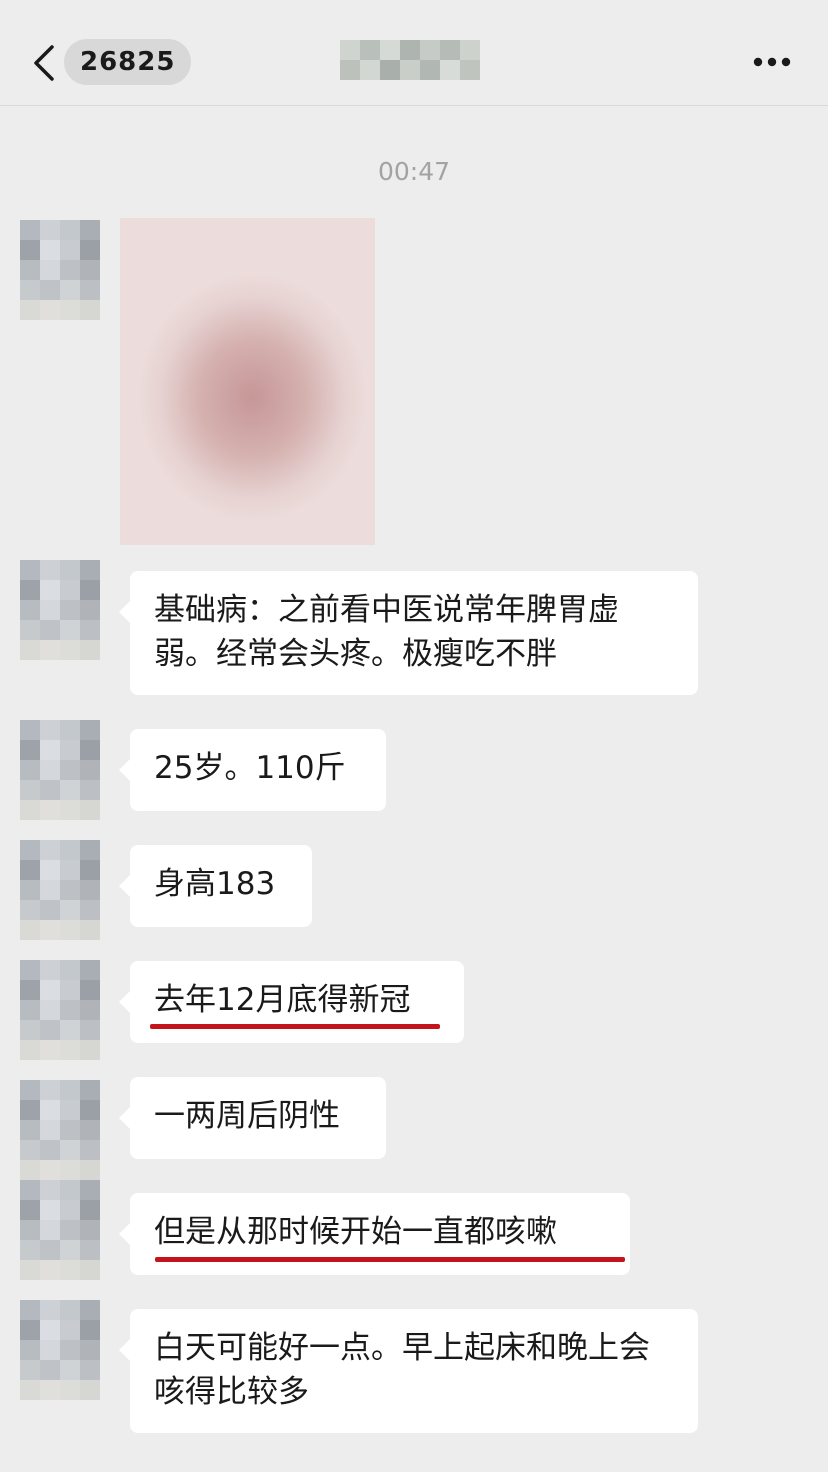 The image size is (828, 1472). Describe the element at coordinates (252, 770) in the screenshot. I see `message-bubble: 25岁。110斤` at that location.